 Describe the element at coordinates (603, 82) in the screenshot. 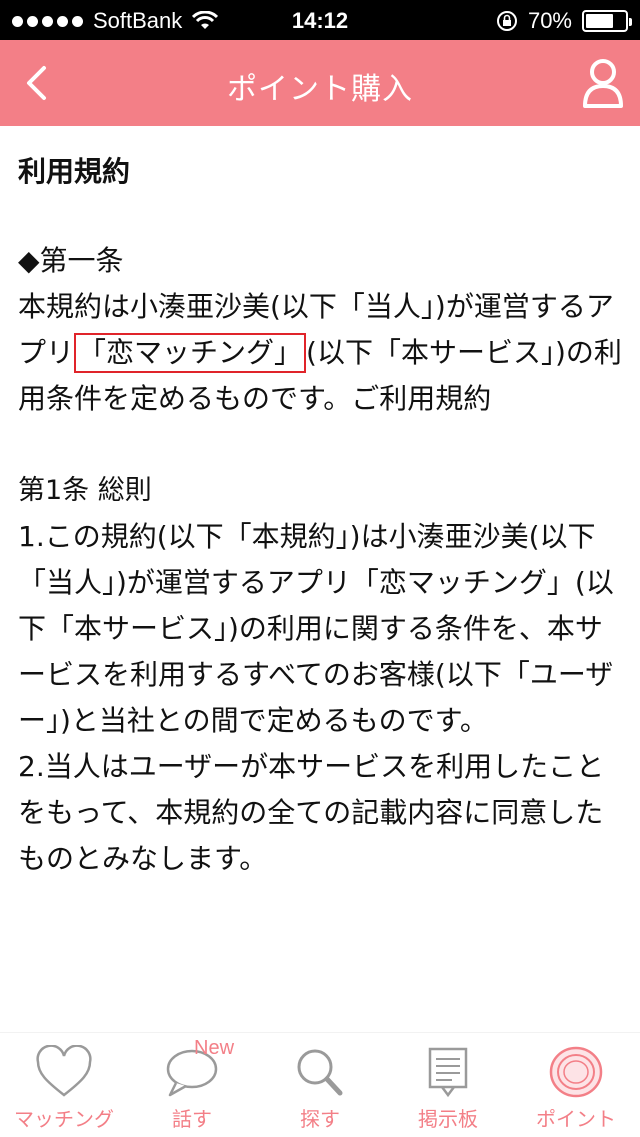

I see `profile-icon` at that location.